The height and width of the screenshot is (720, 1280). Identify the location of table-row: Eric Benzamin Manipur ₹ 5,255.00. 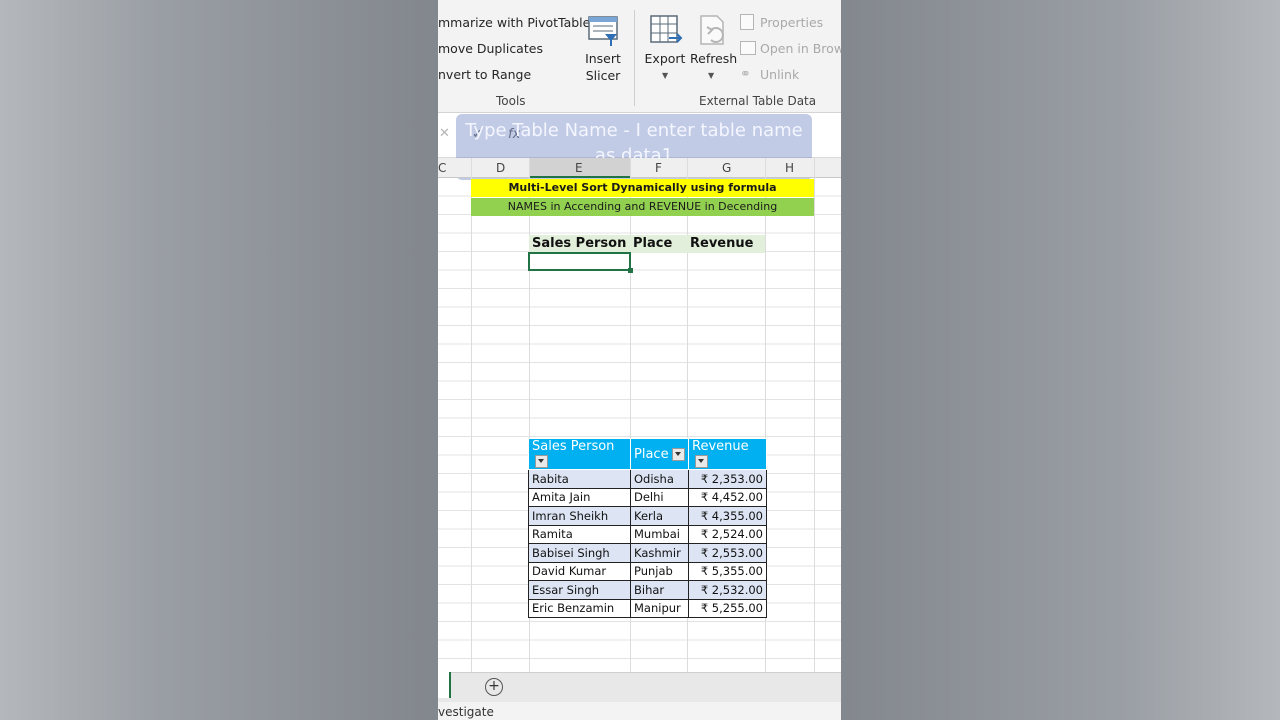
(647, 608).